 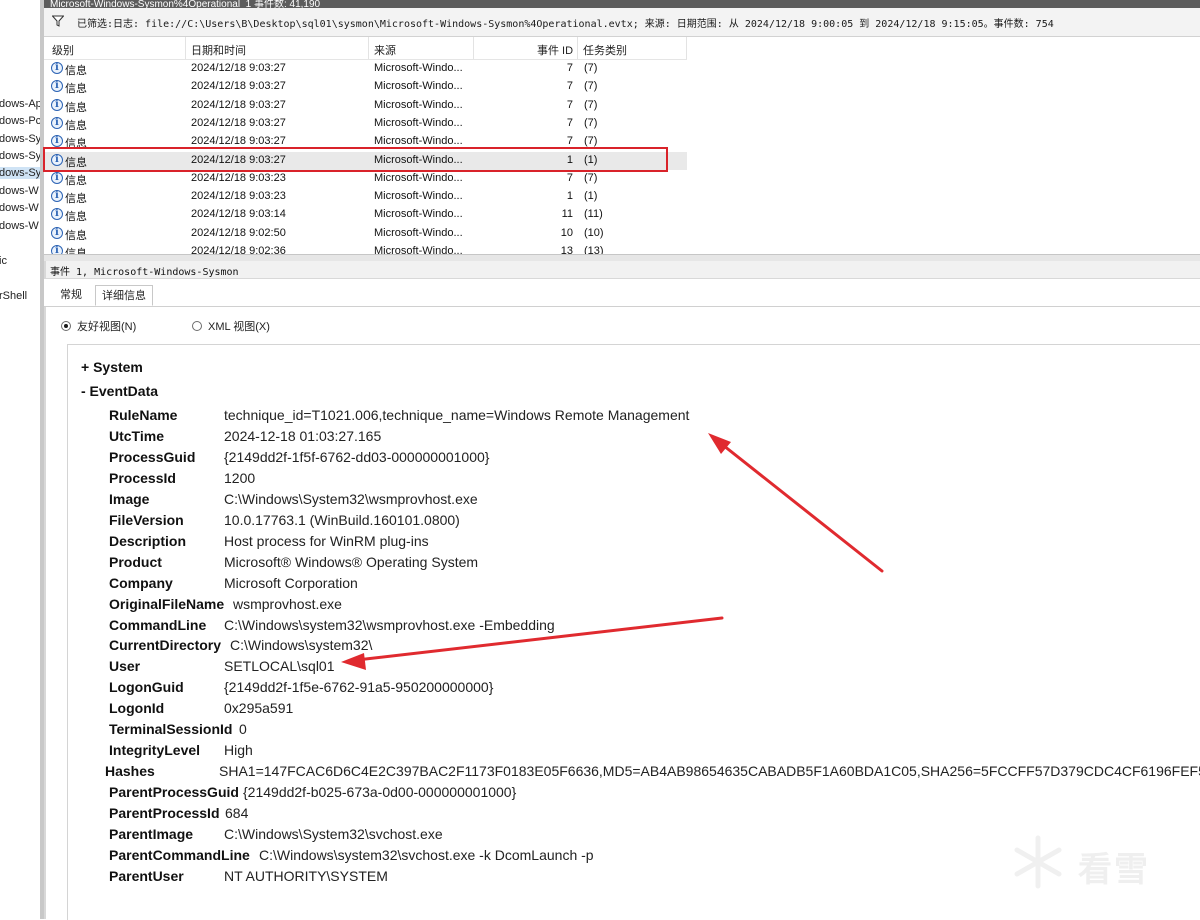 What do you see at coordinates (45, 590) in the screenshot?
I see `divider` at bounding box center [45, 590].